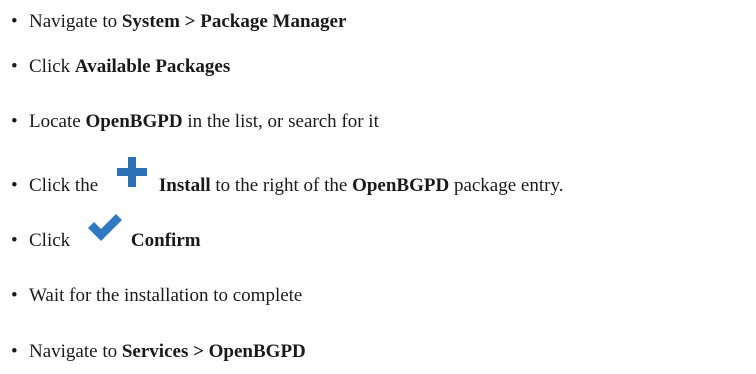 The height and width of the screenshot is (374, 756). I want to click on step-text: Click the, so click(66, 185).